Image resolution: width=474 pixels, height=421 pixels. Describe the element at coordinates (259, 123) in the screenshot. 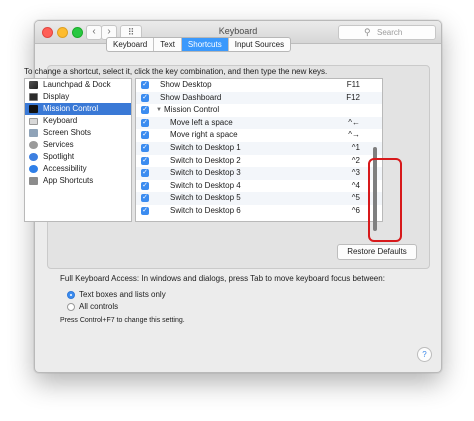

I see `shortcut-row: ✓ Move left a space ^←` at that location.